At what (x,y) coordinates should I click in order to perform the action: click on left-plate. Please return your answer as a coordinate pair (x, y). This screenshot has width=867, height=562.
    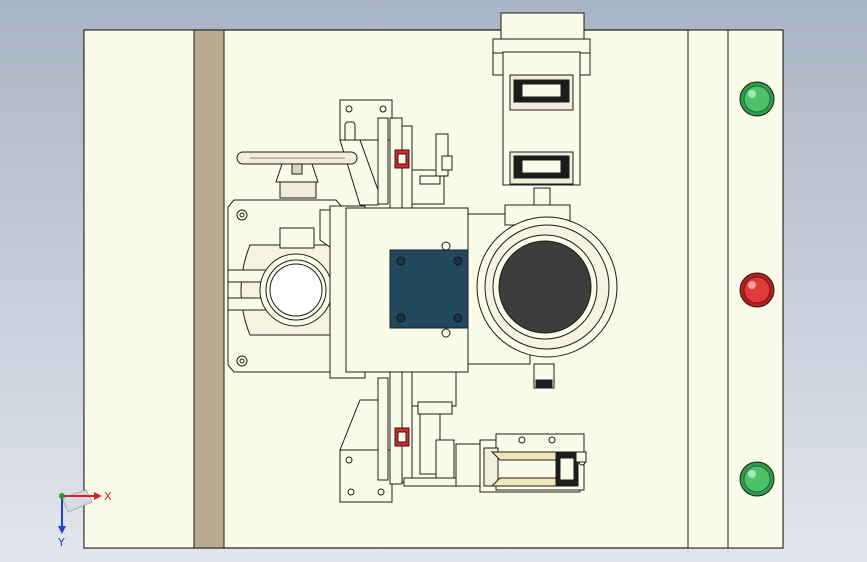
    Looking at the image, I should click on (139, 289).